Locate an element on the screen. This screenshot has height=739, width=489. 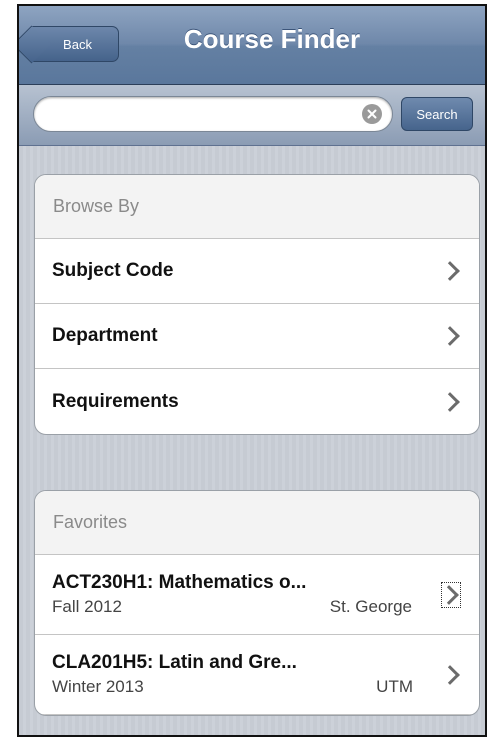
browse-item-label: Requirements is located at coordinates (115, 401).